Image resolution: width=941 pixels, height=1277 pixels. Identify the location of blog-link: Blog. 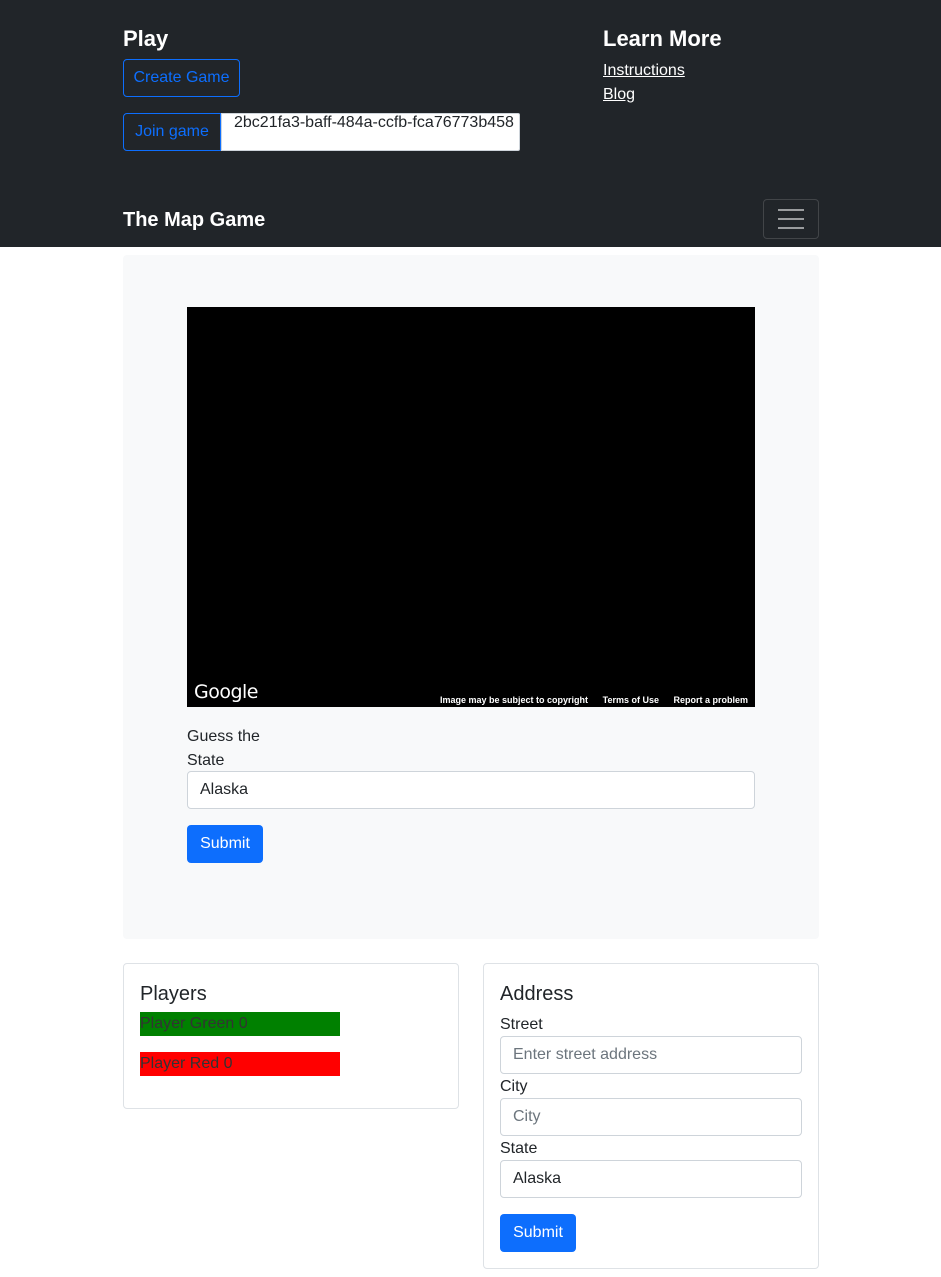
(619, 95).